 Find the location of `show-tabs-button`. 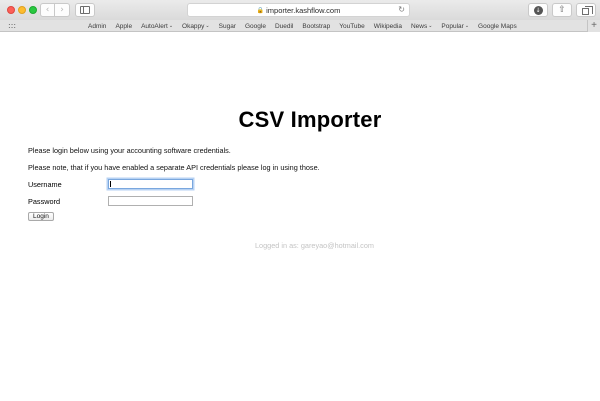

show-tabs-button is located at coordinates (586, 10).